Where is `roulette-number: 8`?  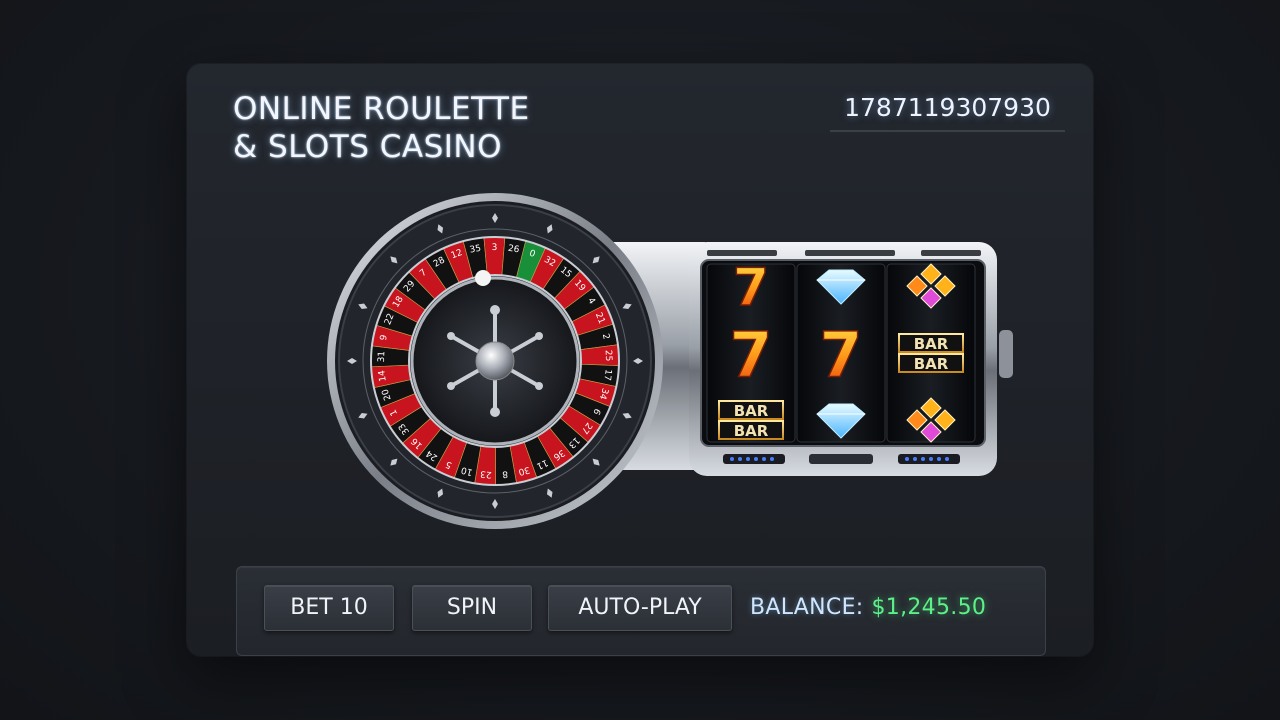 roulette-number: 8 is located at coordinates (505, 473).